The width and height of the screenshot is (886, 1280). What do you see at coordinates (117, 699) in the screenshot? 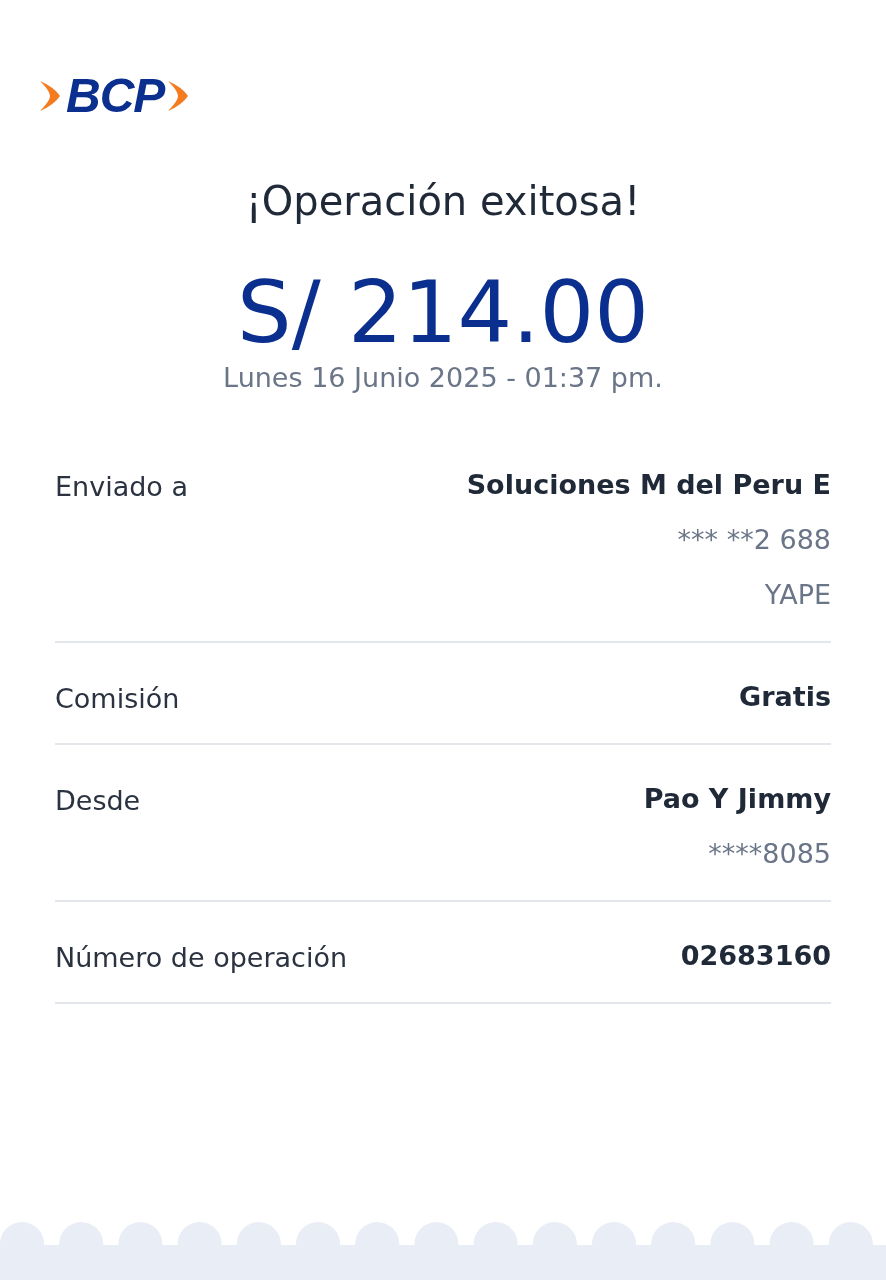
I see `detail-label: Comisión` at bounding box center [117, 699].